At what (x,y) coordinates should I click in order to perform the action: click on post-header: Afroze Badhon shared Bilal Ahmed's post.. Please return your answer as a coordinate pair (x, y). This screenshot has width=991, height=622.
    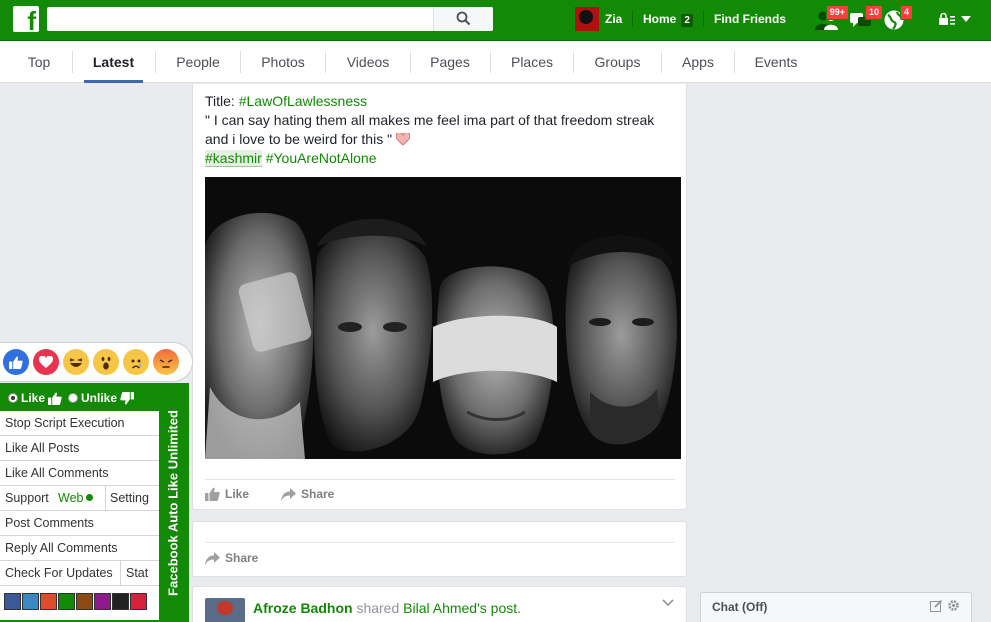
    Looking at the image, I should click on (387, 608).